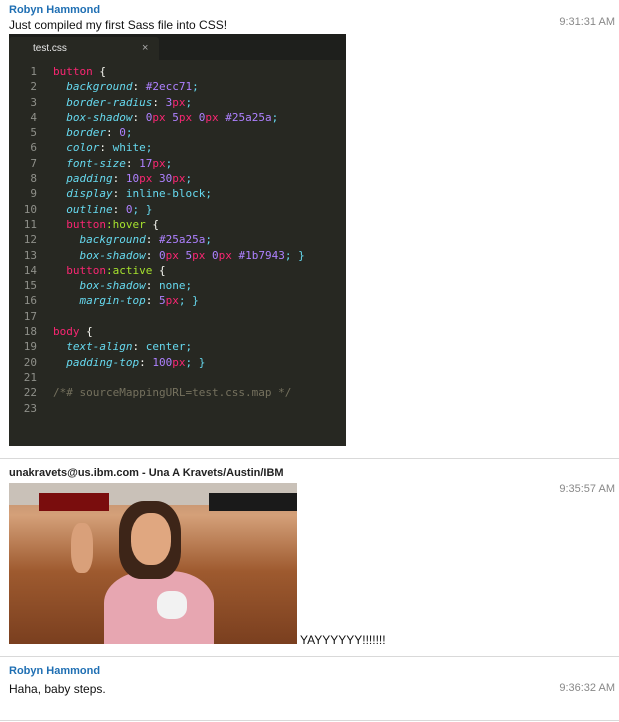 Image resolution: width=619 pixels, height=722 pixels. I want to click on code-line: 10 outline: 0; }, so click(177, 209).